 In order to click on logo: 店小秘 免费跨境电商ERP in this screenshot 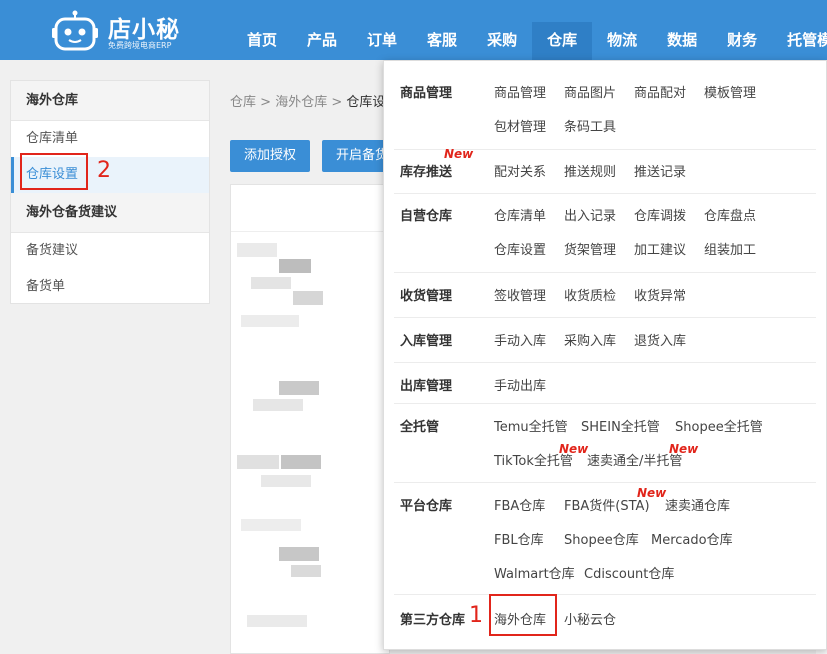, I will do `click(117, 30)`.